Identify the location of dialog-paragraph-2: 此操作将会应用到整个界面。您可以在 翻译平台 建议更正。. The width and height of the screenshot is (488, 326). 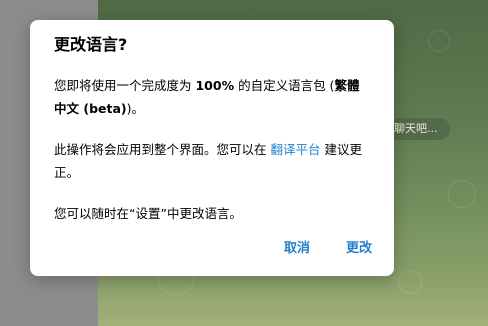
(212, 161).